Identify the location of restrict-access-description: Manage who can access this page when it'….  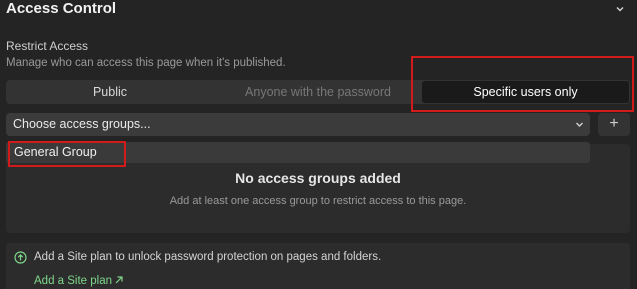
(146, 63).